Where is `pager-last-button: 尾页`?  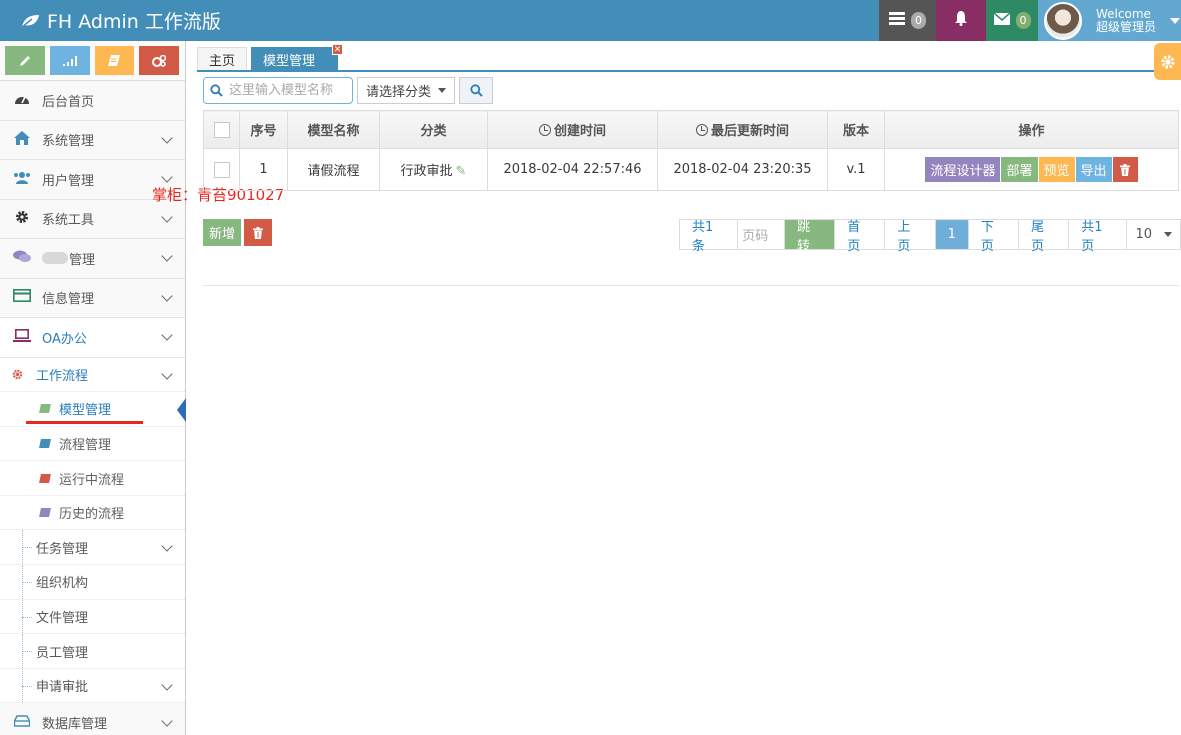 pager-last-button: 尾页 is located at coordinates (1043, 237).